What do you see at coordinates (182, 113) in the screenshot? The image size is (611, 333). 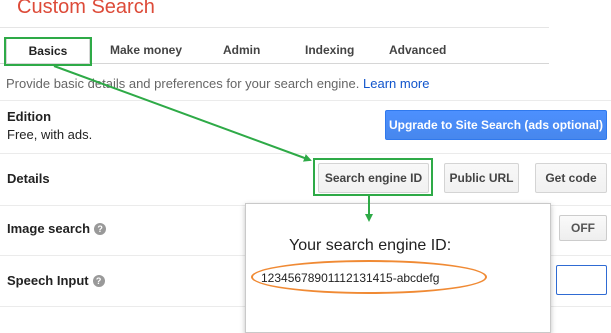 I see `annotation-arrow-to-id-button` at bounding box center [182, 113].